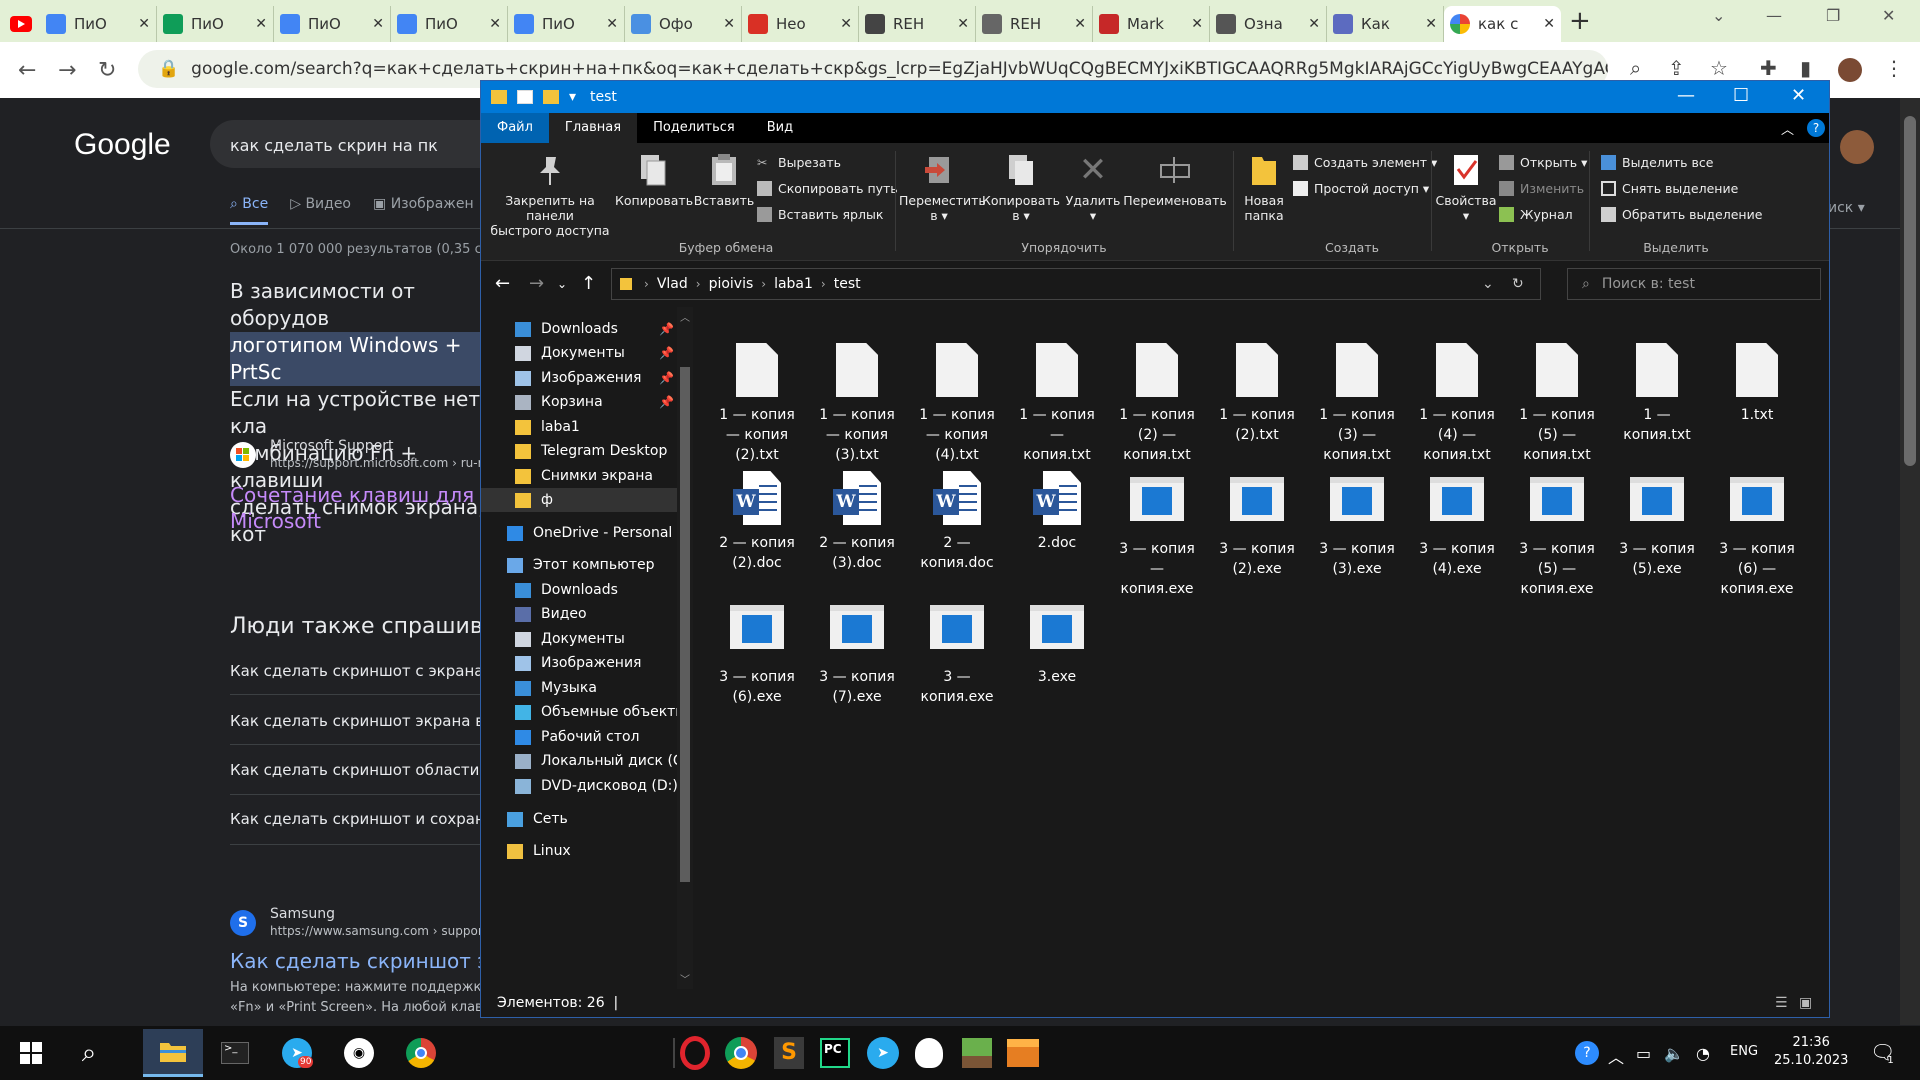 This screenshot has height=1080, width=1920. I want to click on file-item: 3 — копия (4).exe, so click(1457, 525).